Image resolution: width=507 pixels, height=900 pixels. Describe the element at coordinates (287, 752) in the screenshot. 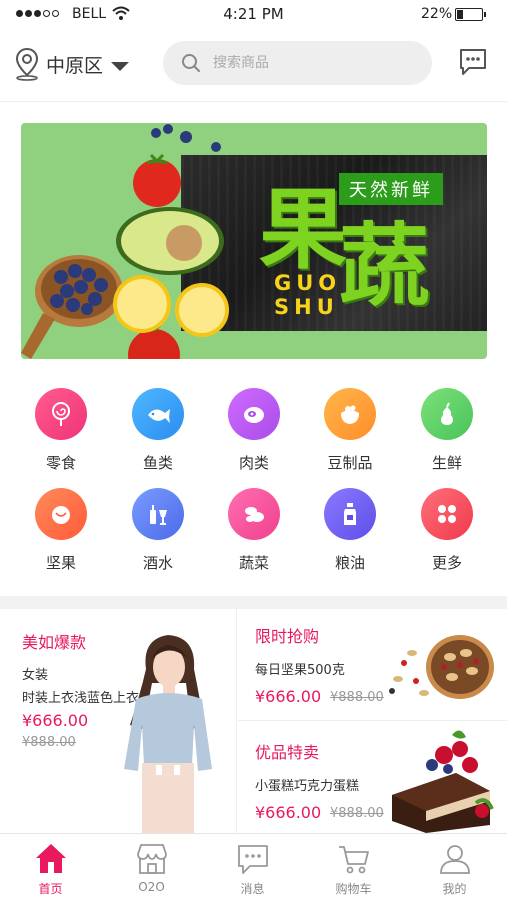

I see `promo-title: 优品特卖` at that location.